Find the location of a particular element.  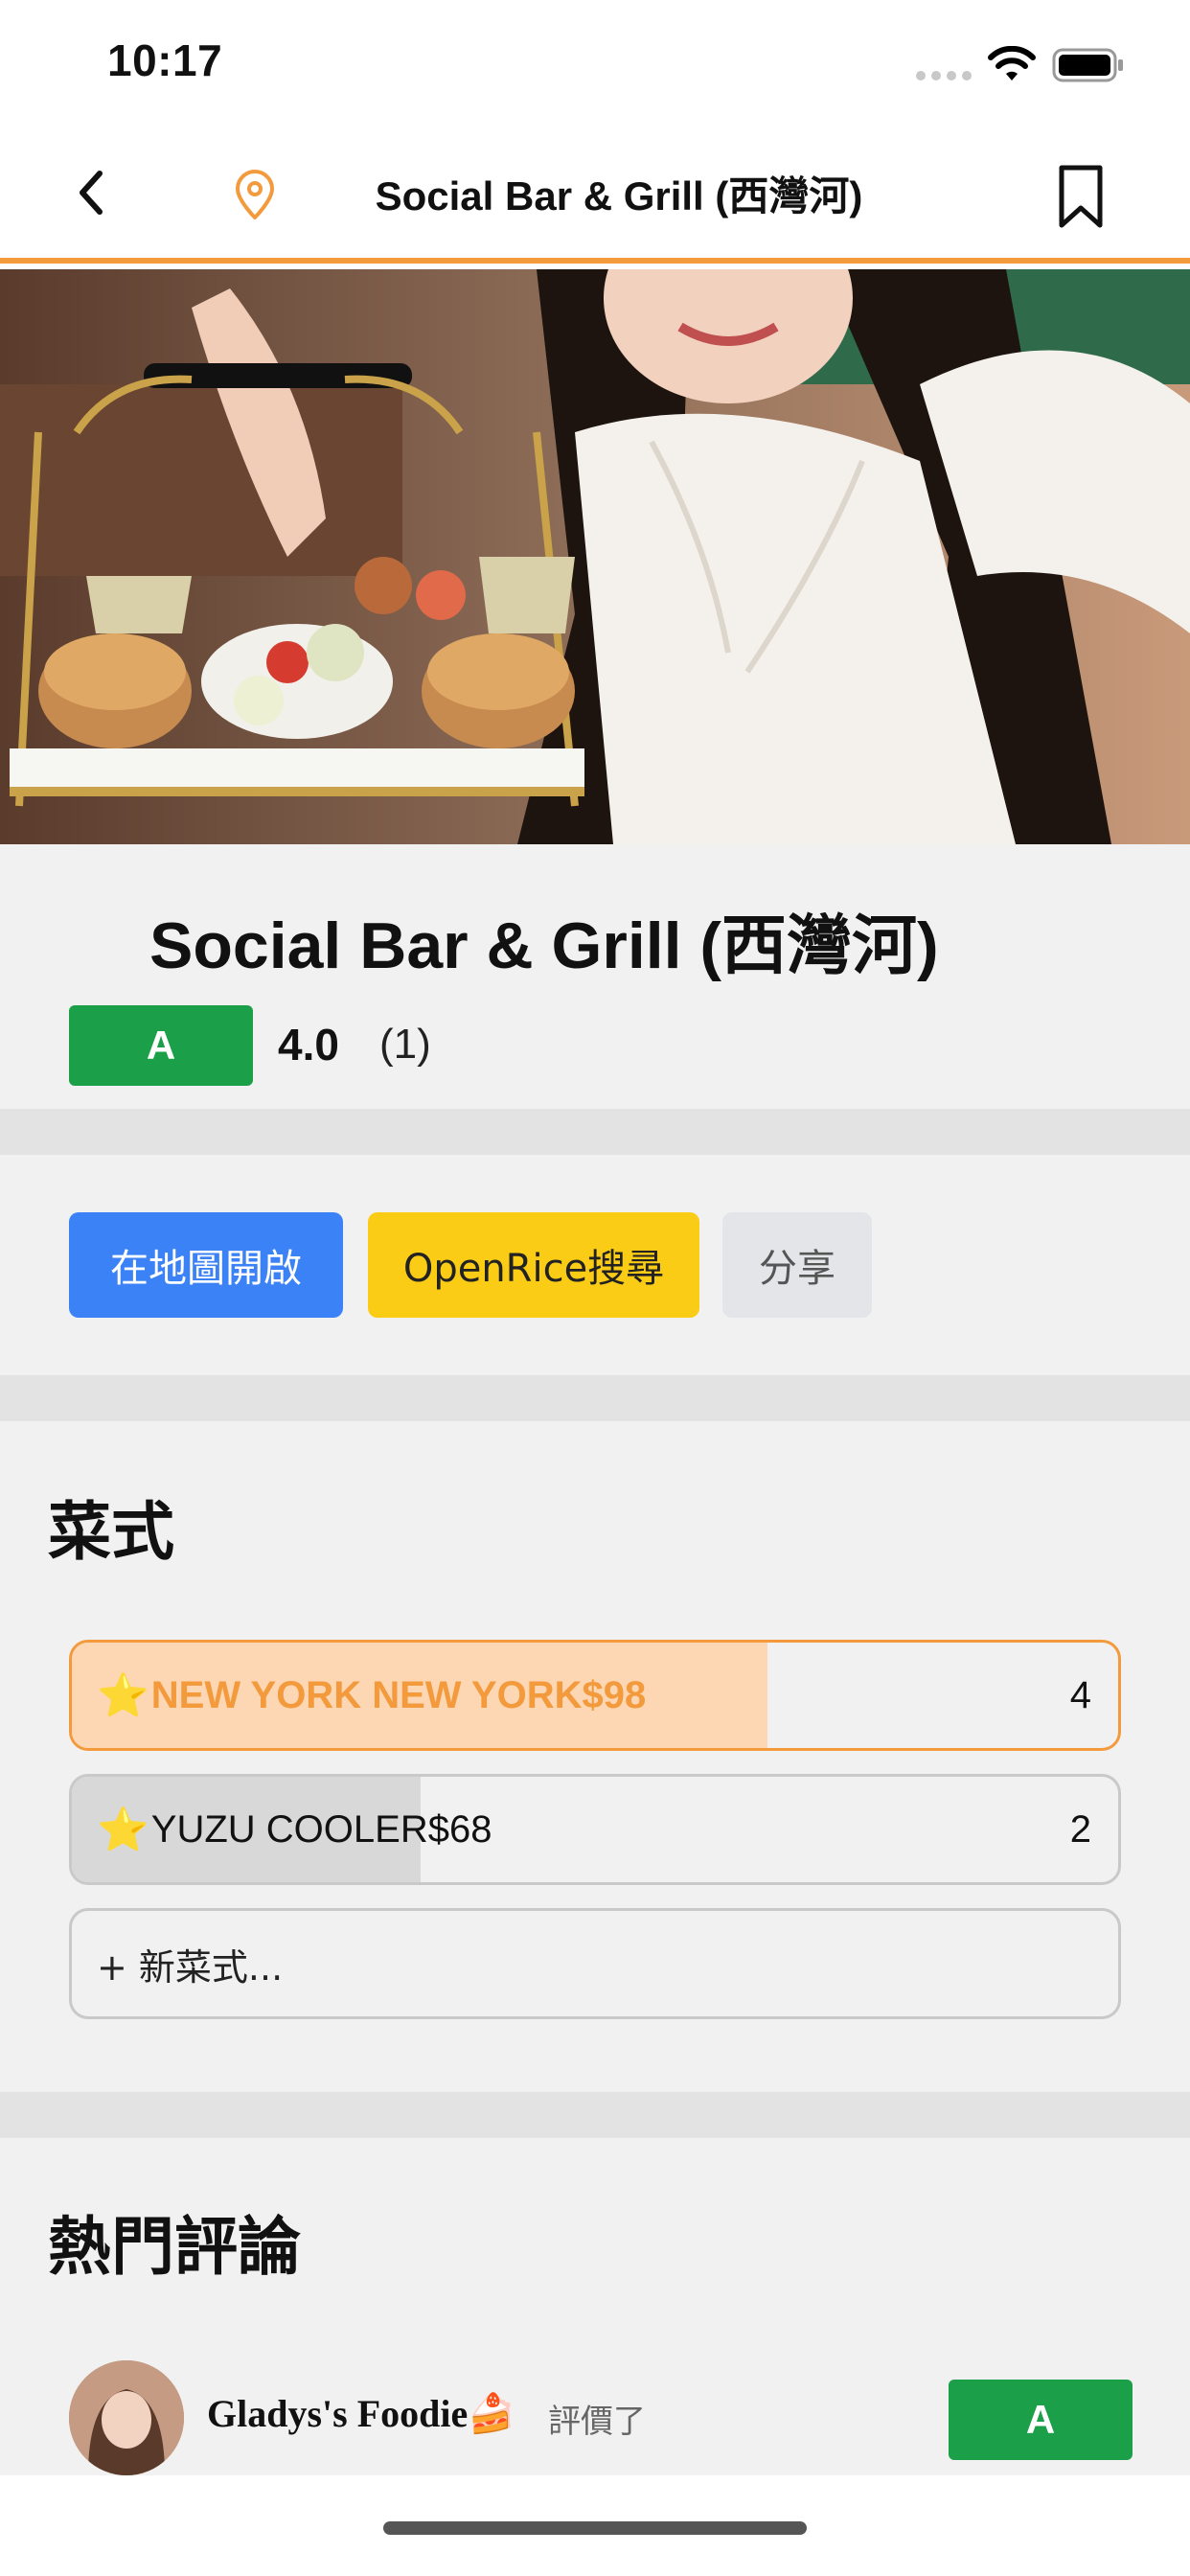

share-button: 分享 is located at coordinates (797, 1265).